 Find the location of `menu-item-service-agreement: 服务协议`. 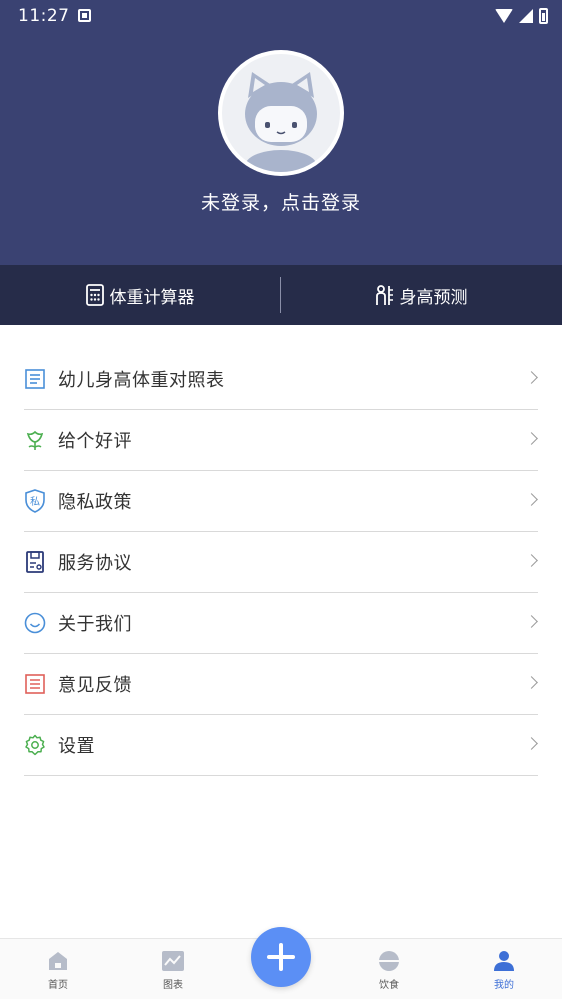

menu-item-service-agreement: 服务协议 is located at coordinates (281, 562).